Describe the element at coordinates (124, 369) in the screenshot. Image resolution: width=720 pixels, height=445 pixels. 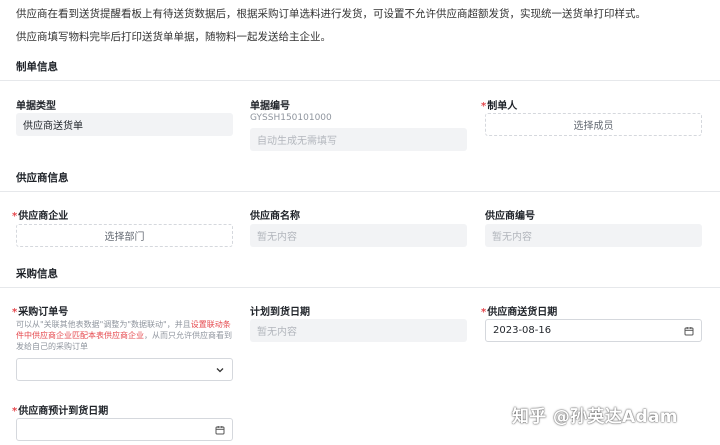
I see `purchase-order-select` at that location.